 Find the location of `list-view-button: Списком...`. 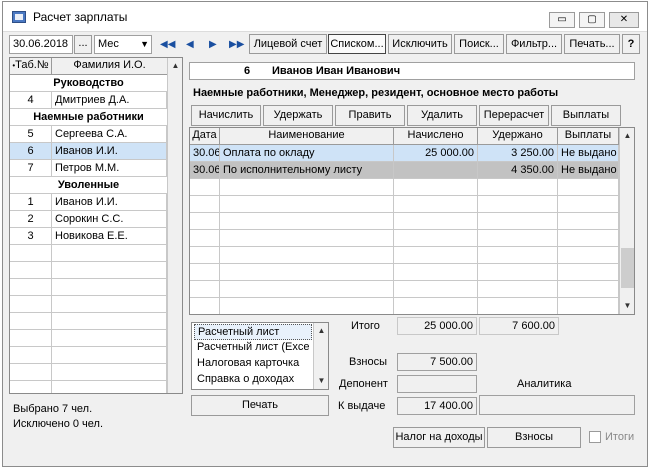

list-view-button: Списком... is located at coordinates (357, 44).